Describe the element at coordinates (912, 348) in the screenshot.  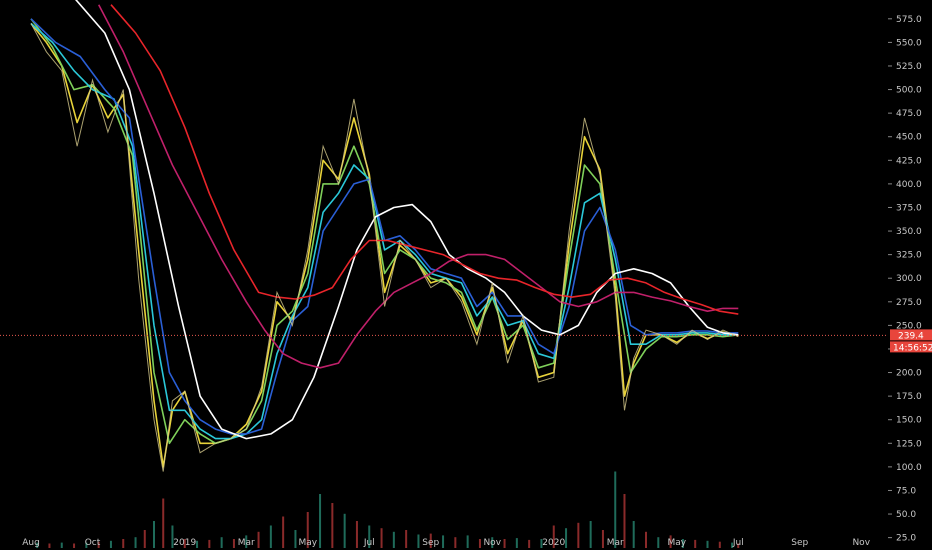
I see `countdown-label: 14:56:52` at that location.